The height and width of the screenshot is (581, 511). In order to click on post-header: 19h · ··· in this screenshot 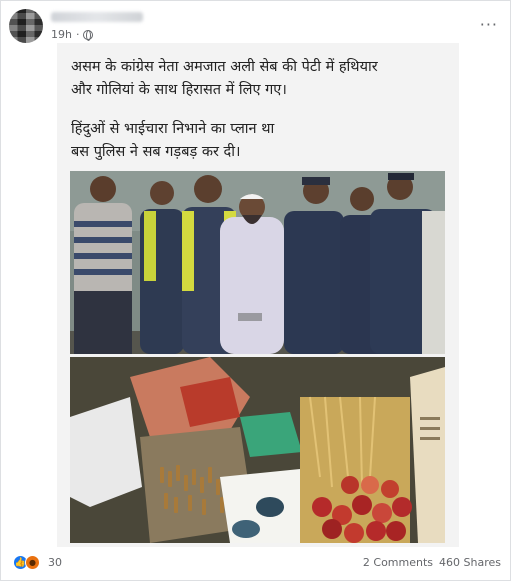, I will do `click(256, 25)`.